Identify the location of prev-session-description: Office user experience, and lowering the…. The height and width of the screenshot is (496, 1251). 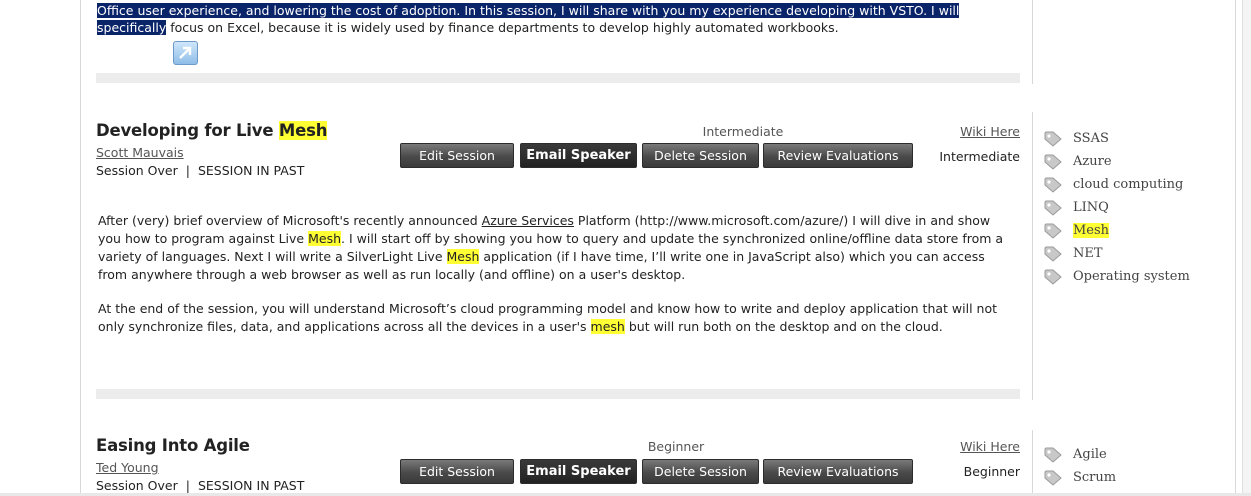
(537, 19).